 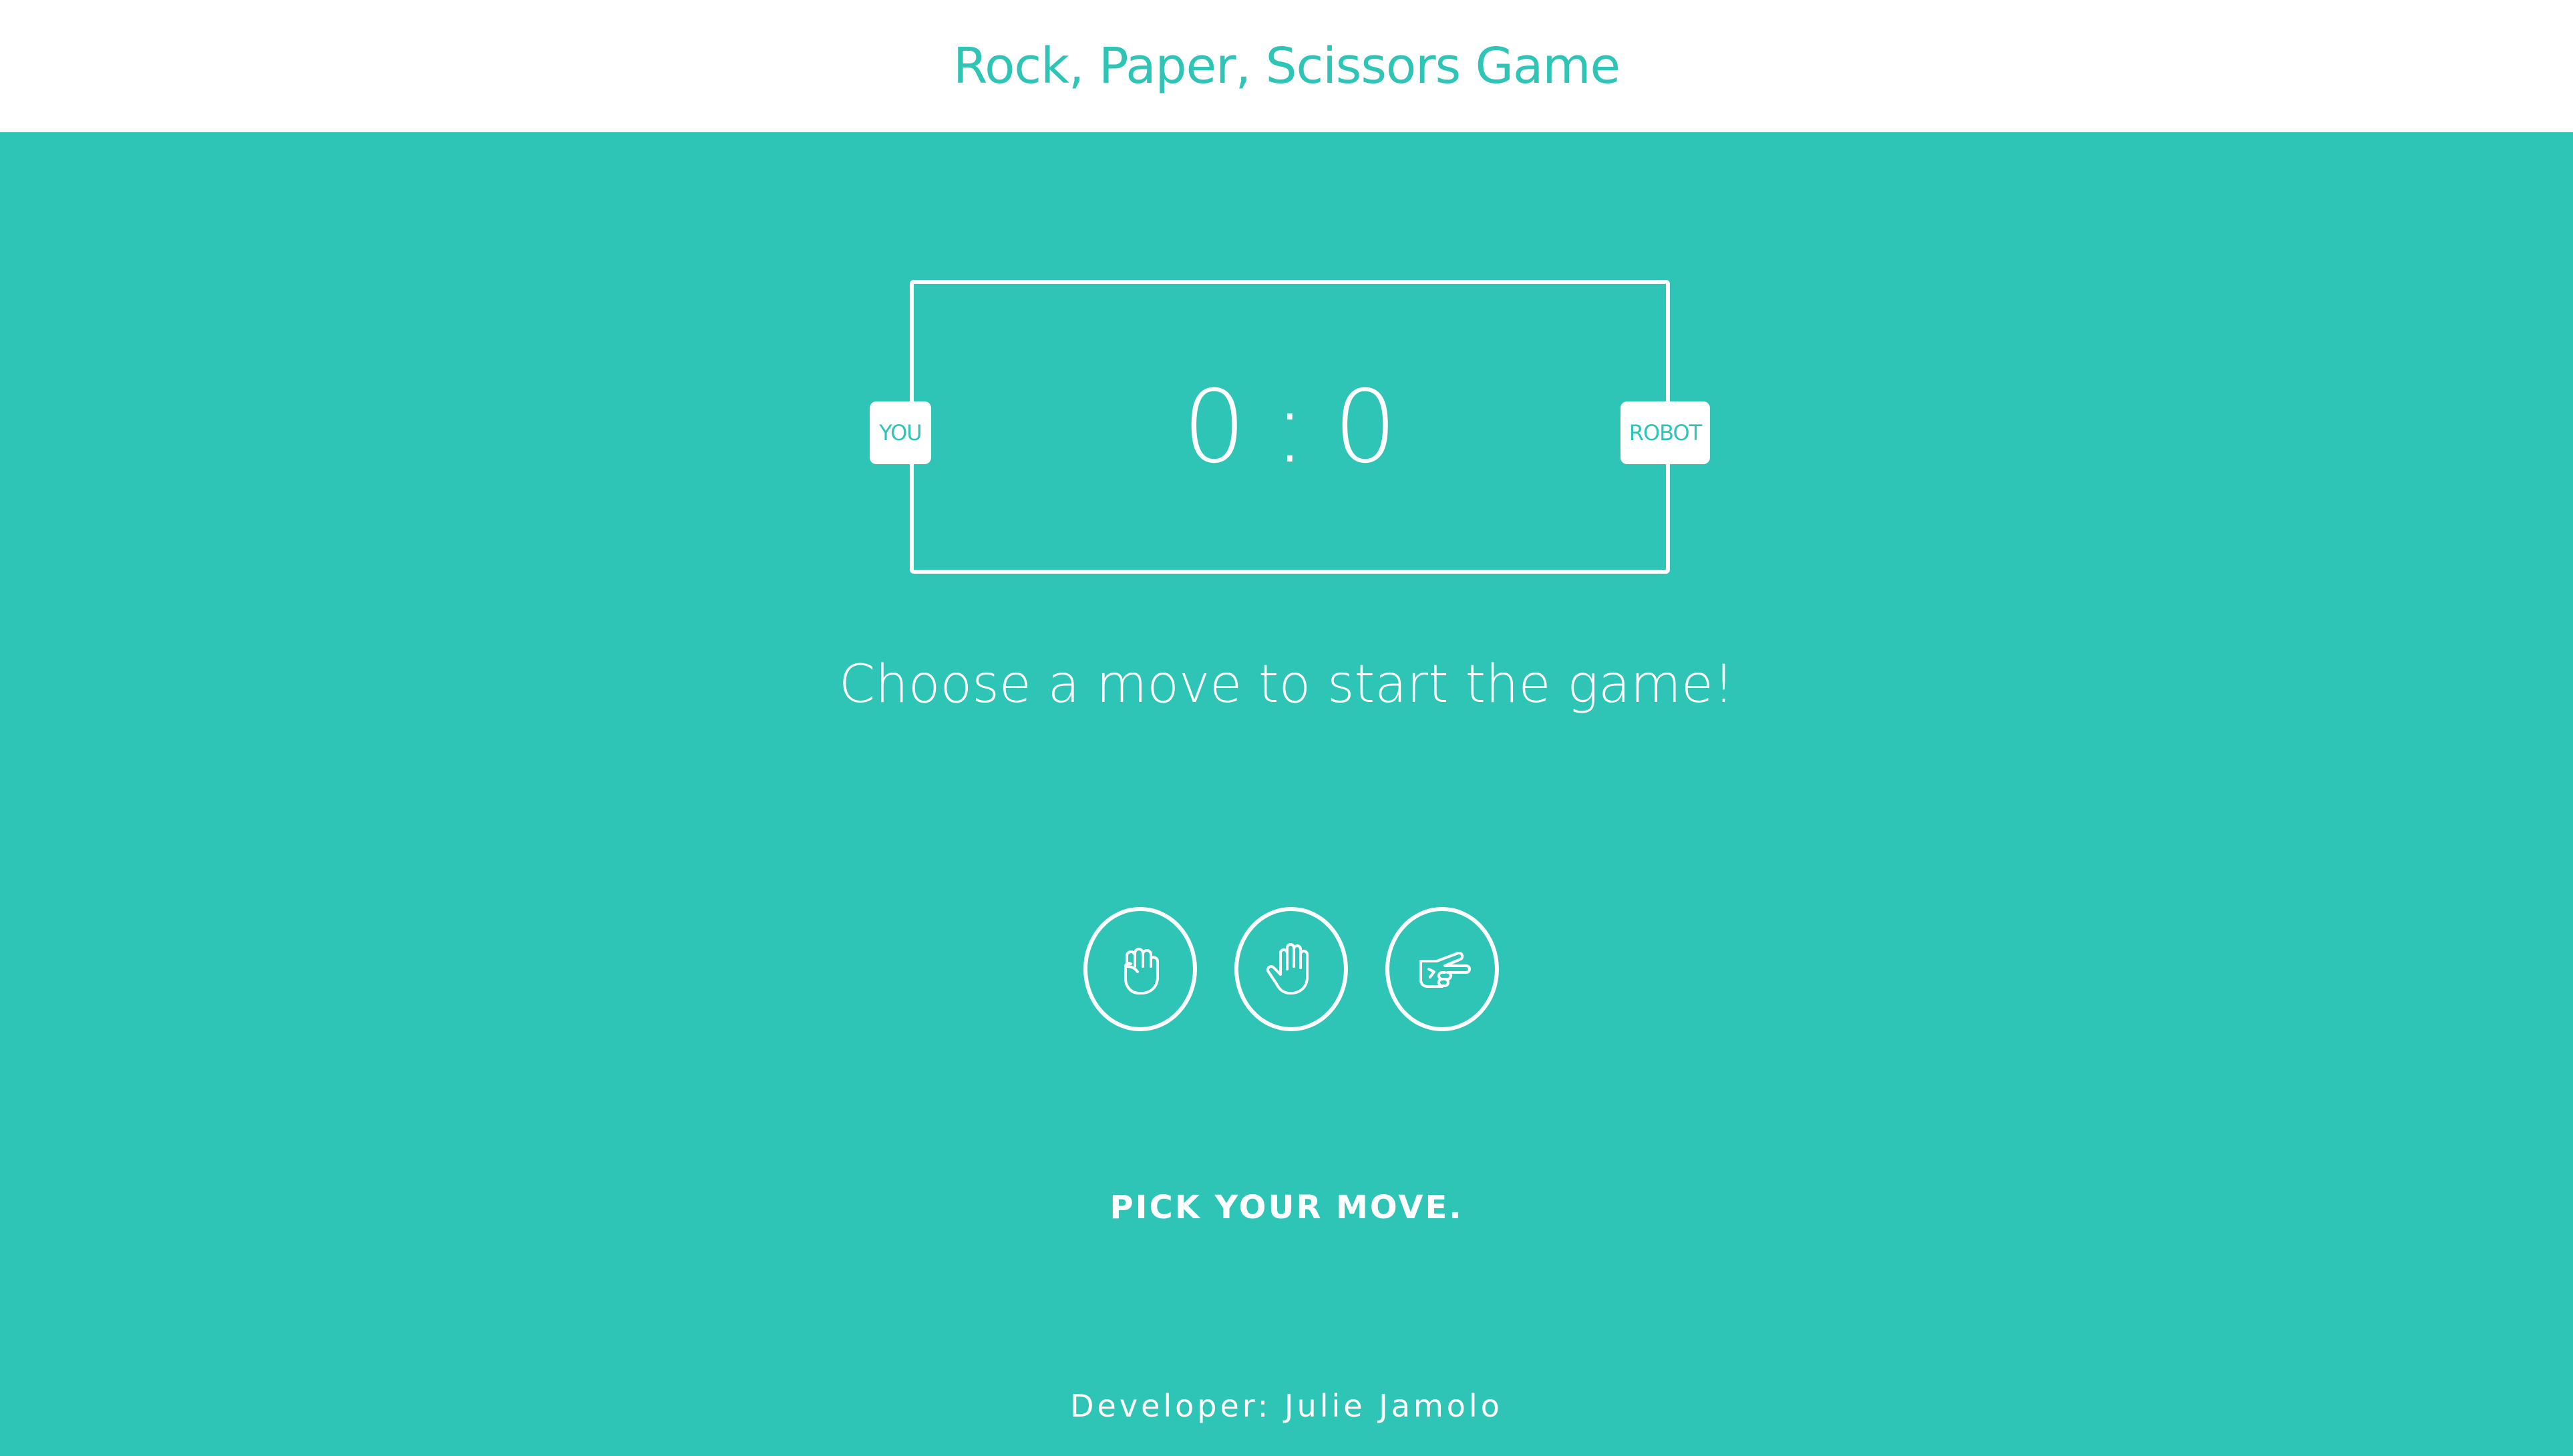 I want to click on paper-button, so click(x=1291, y=969).